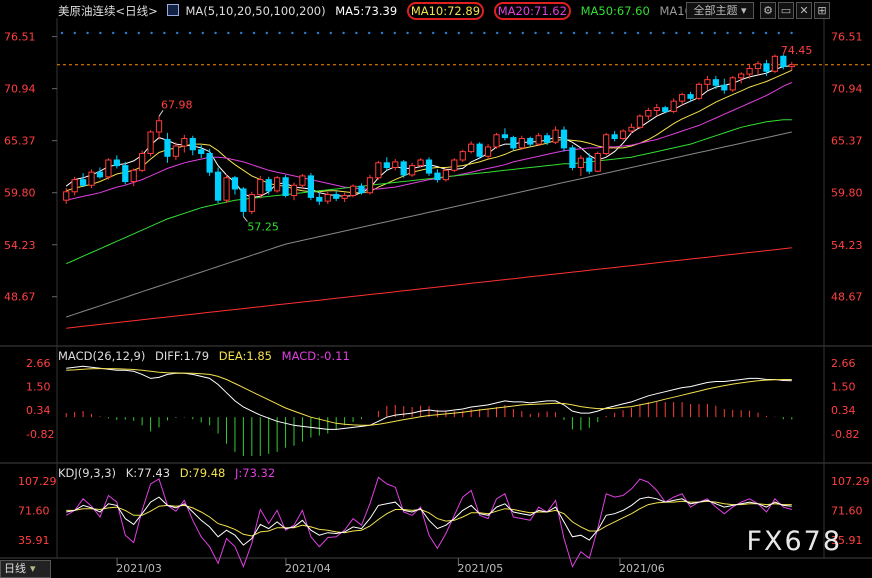  Describe the element at coordinates (843, 363) in the screenshot. I see `macd-y-tick-right: 2.66` at that location.